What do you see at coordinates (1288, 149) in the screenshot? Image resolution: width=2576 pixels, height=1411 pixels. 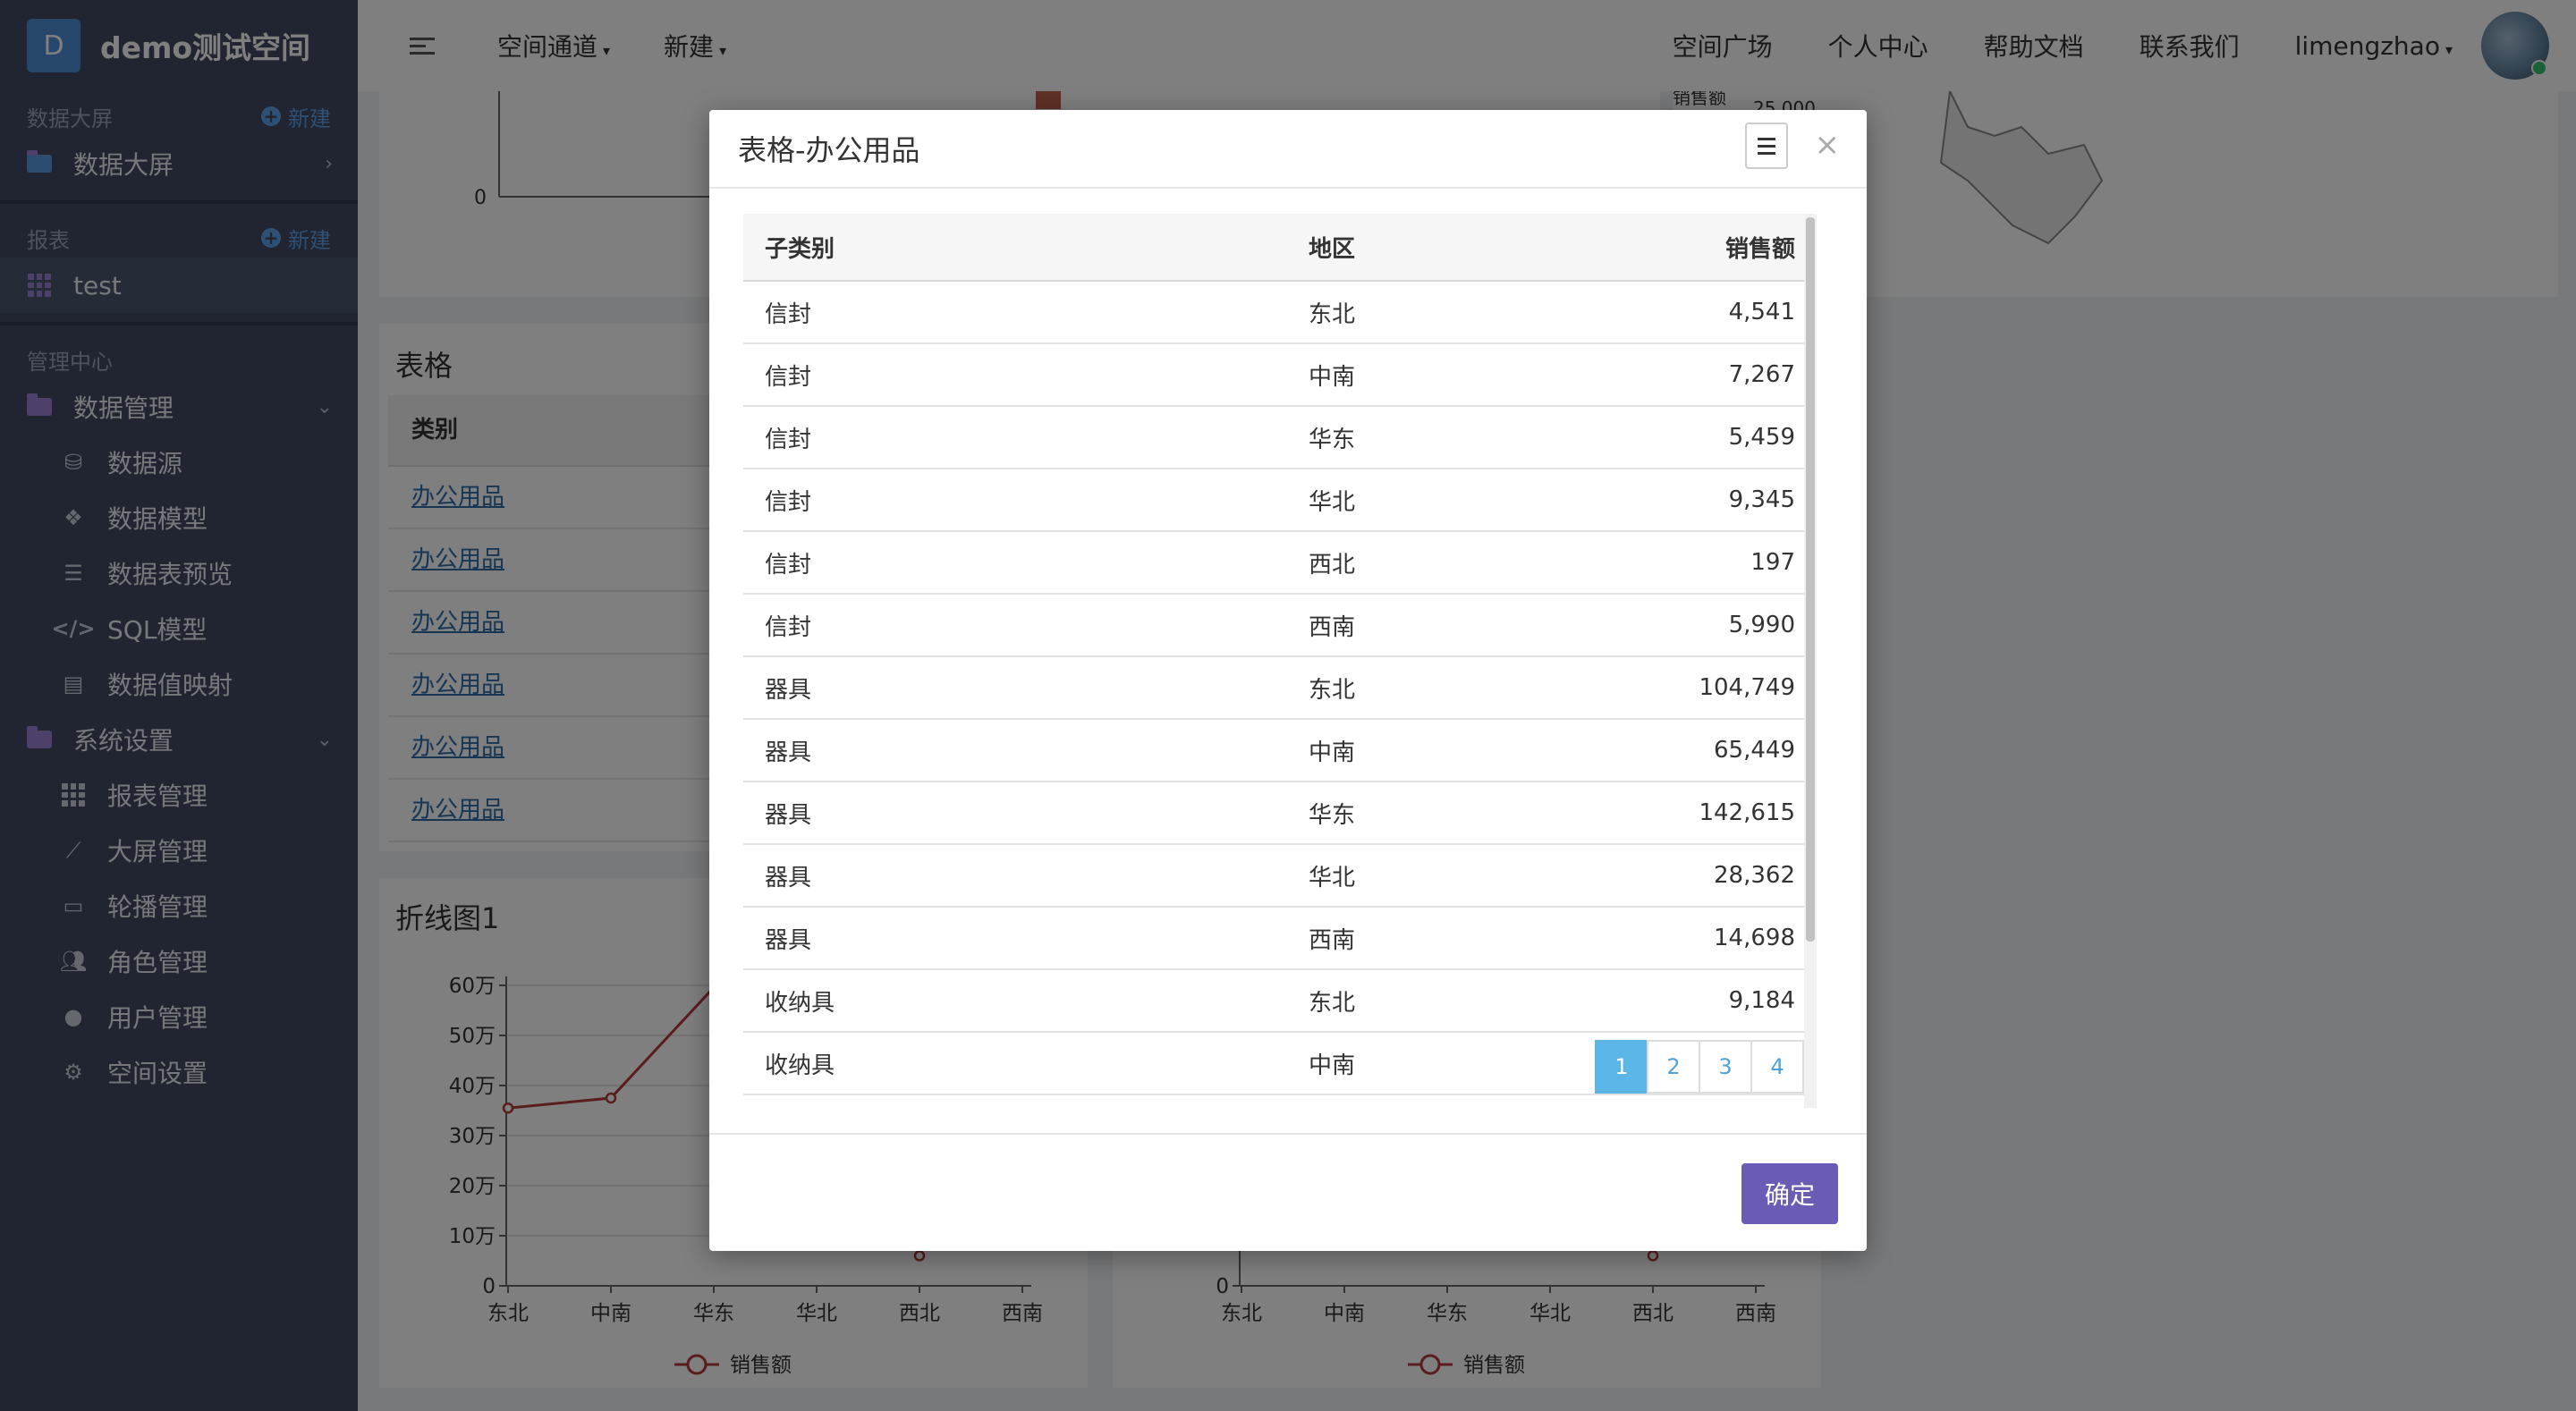 I see `modal-header: 表格-办公用品 ×` at bounding box center [1288, 149].